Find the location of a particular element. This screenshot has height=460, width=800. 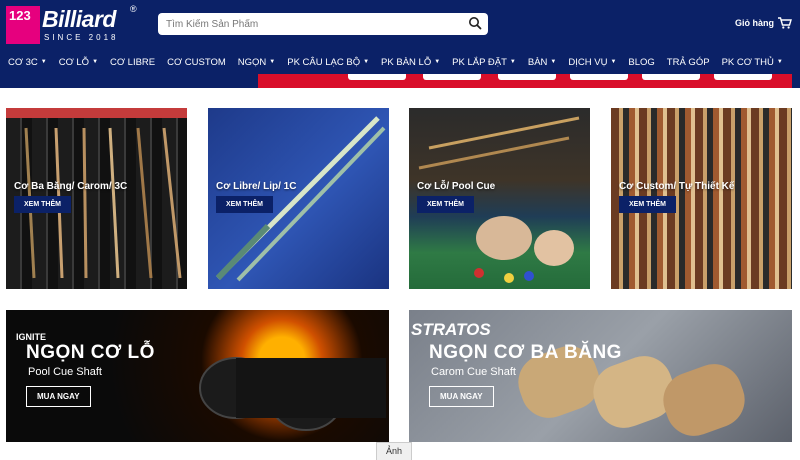

banner-title: NGỌN CƠ LỖ is located at coordinates (90, 352).